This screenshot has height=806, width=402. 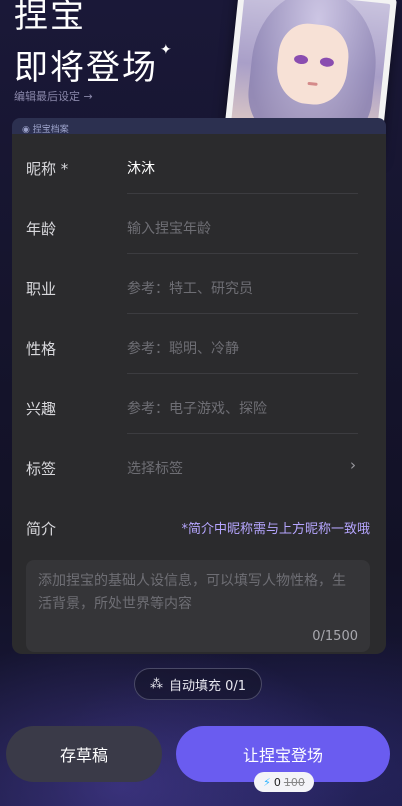 What do you see at coordinates (267, 782) in the screenshot?
I see `coin-icon: ⚡` at bounding box center [267, 782].